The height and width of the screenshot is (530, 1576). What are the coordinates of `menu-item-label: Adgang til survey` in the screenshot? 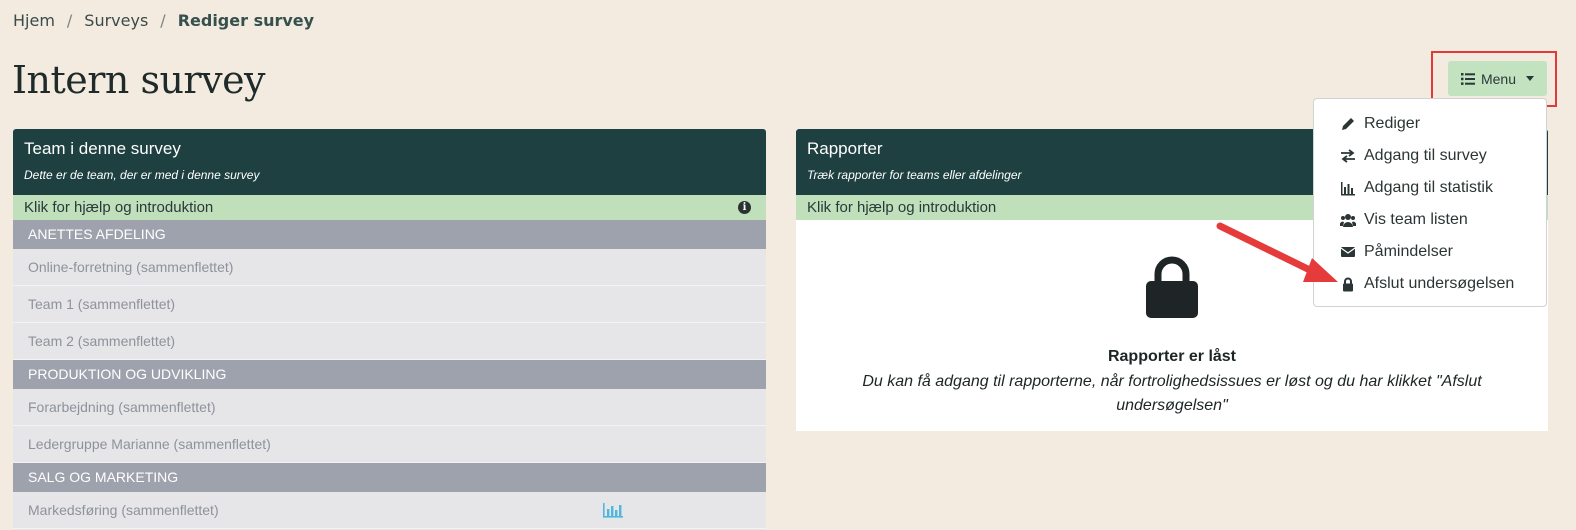 It's located at (1425, 155).